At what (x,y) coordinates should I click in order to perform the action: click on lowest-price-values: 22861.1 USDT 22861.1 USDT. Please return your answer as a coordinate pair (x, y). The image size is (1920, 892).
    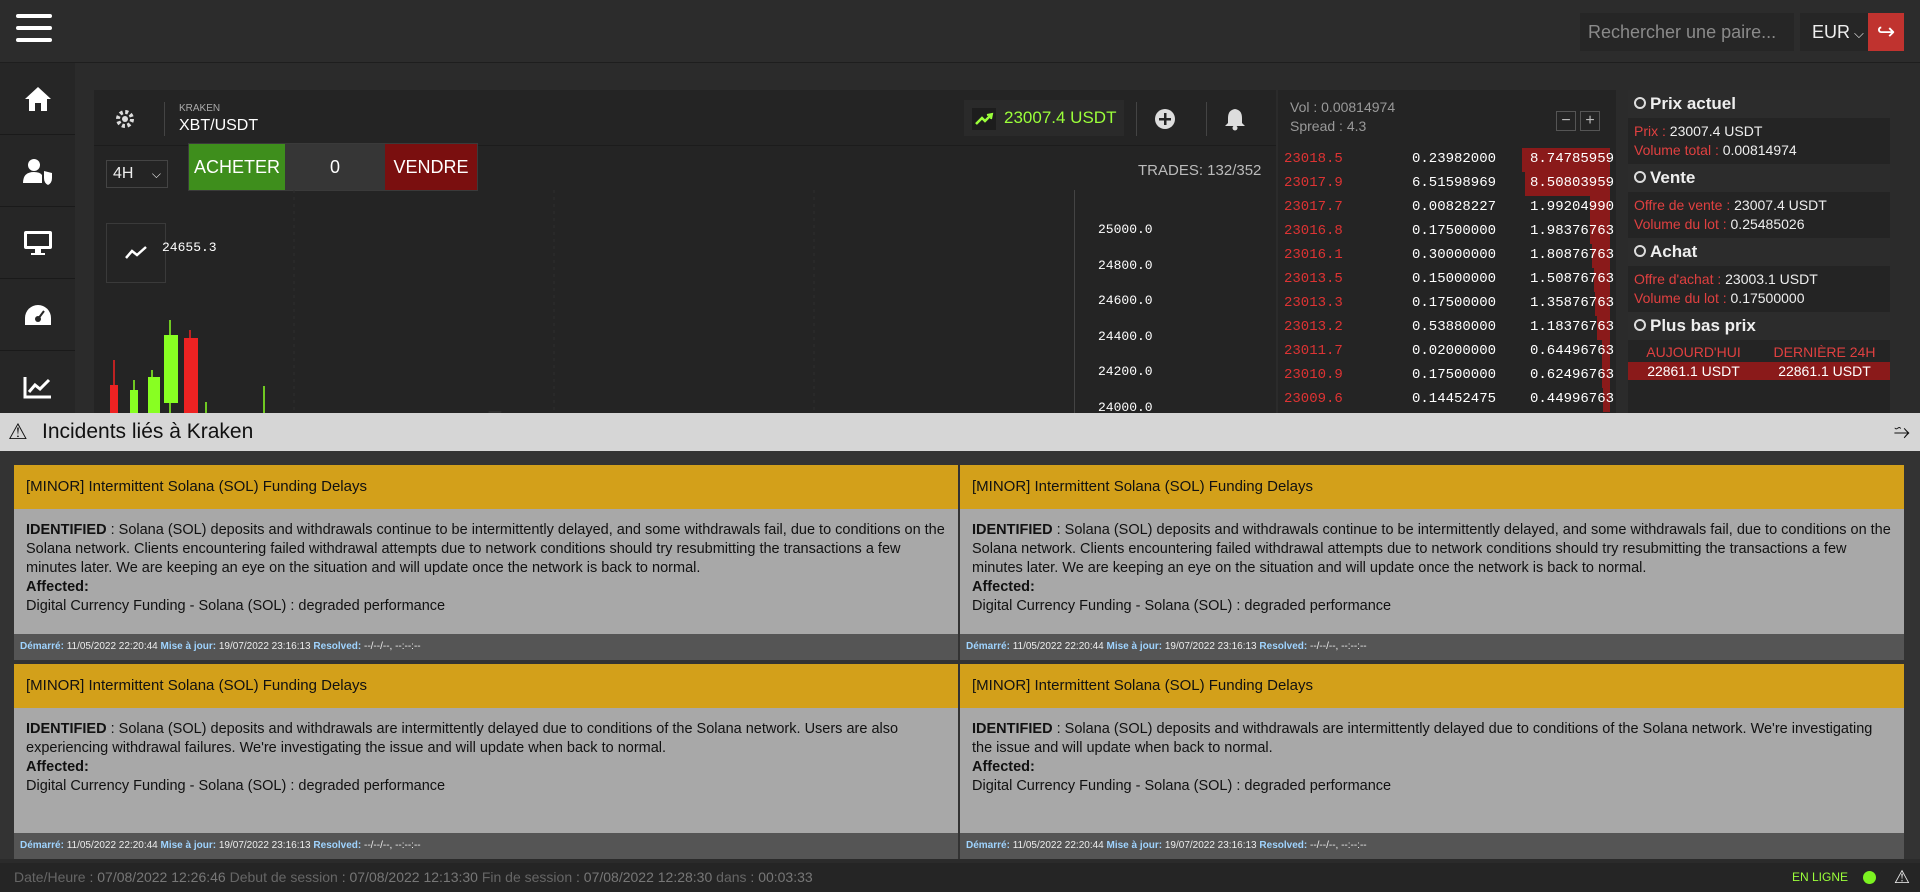
    Looking at the image, I should click on (1759, 371).